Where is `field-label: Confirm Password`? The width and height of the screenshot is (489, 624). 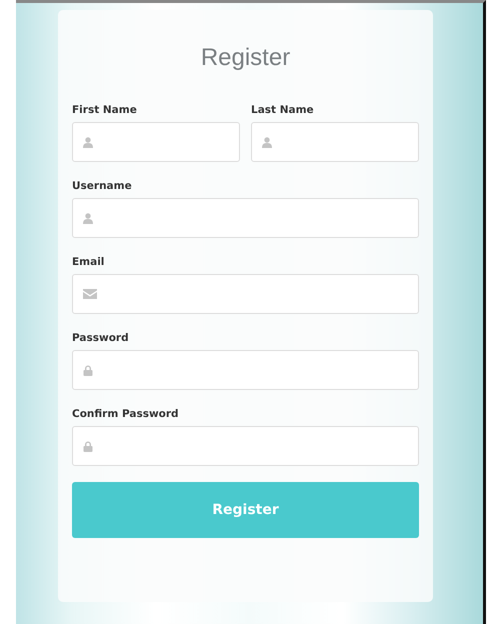 field-label: Confirm Password is located at coordinates (125, 414).